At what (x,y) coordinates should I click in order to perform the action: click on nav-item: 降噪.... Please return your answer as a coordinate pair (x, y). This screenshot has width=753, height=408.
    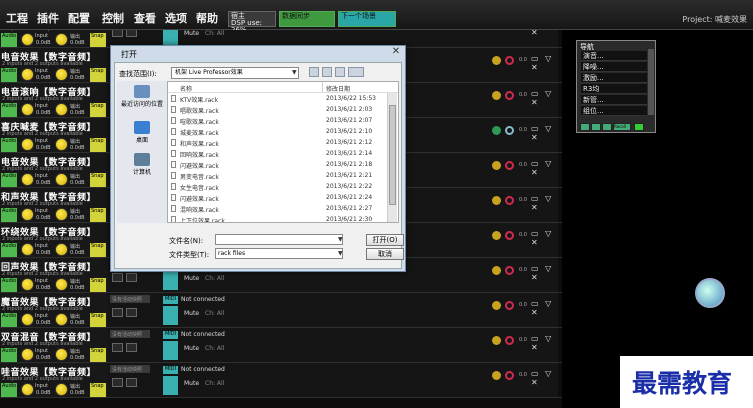
    Looking at the image, I should click on (614, 67).